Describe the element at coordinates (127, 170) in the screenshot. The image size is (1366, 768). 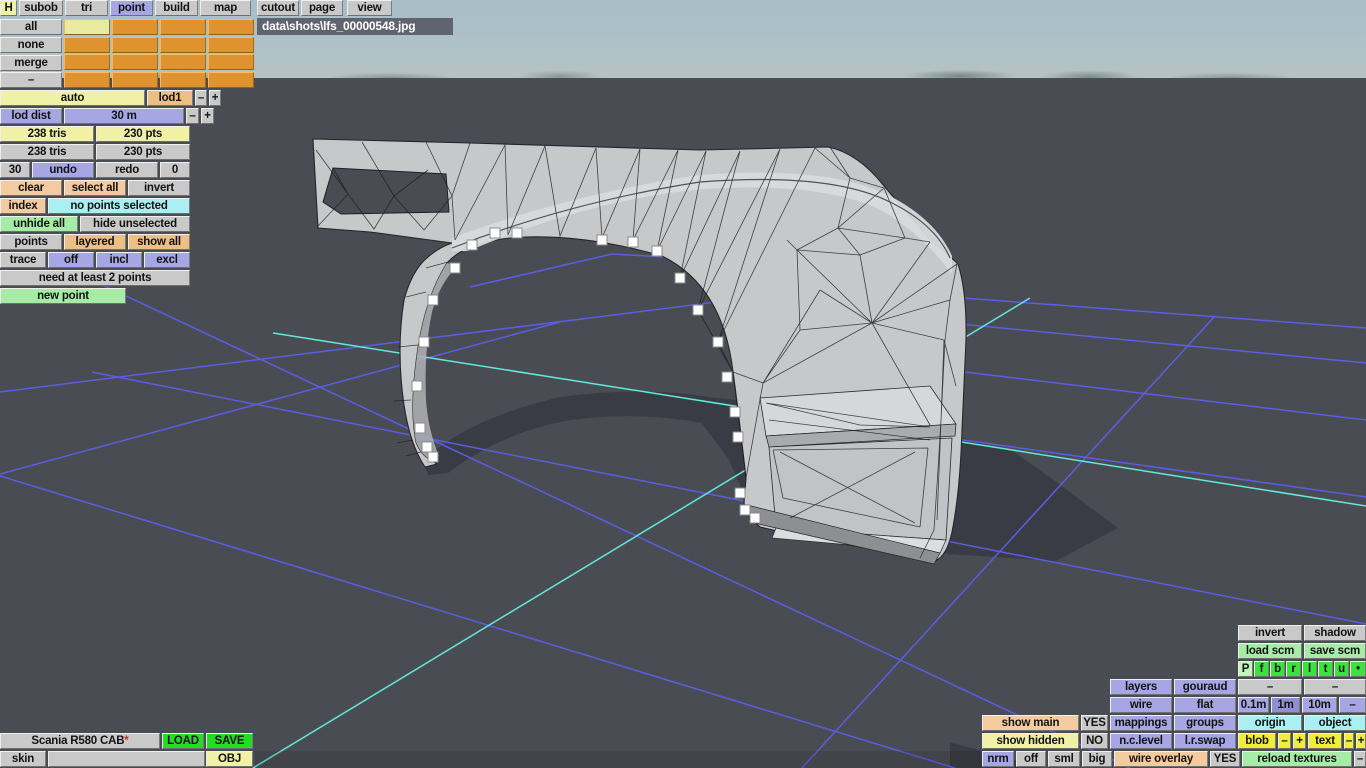
I see `redo-button: redo` at that location.